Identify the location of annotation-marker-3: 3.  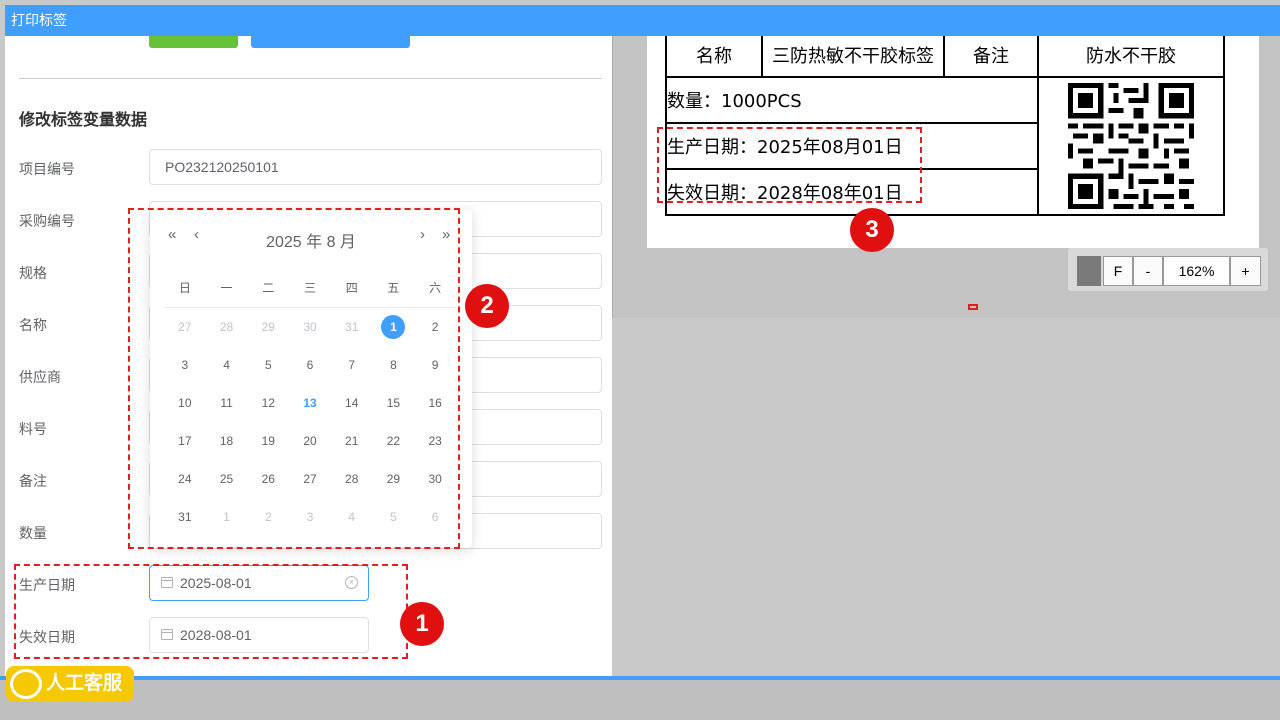
(872, 230).